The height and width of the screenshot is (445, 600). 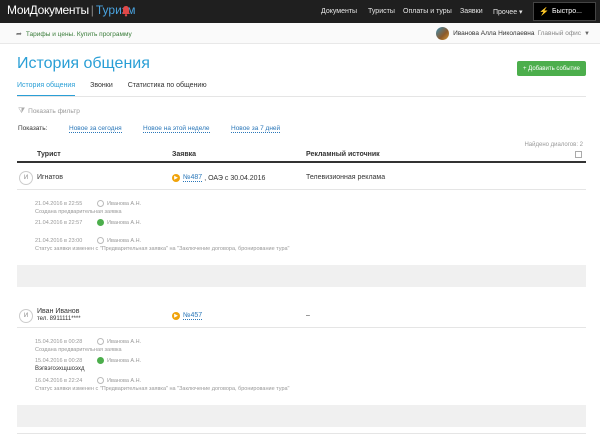 What do you see at coordinates (59, 223) in the screenshot?
I see `event-date: 21.04.2016 в 22:57` at bounding box center [59, 223].